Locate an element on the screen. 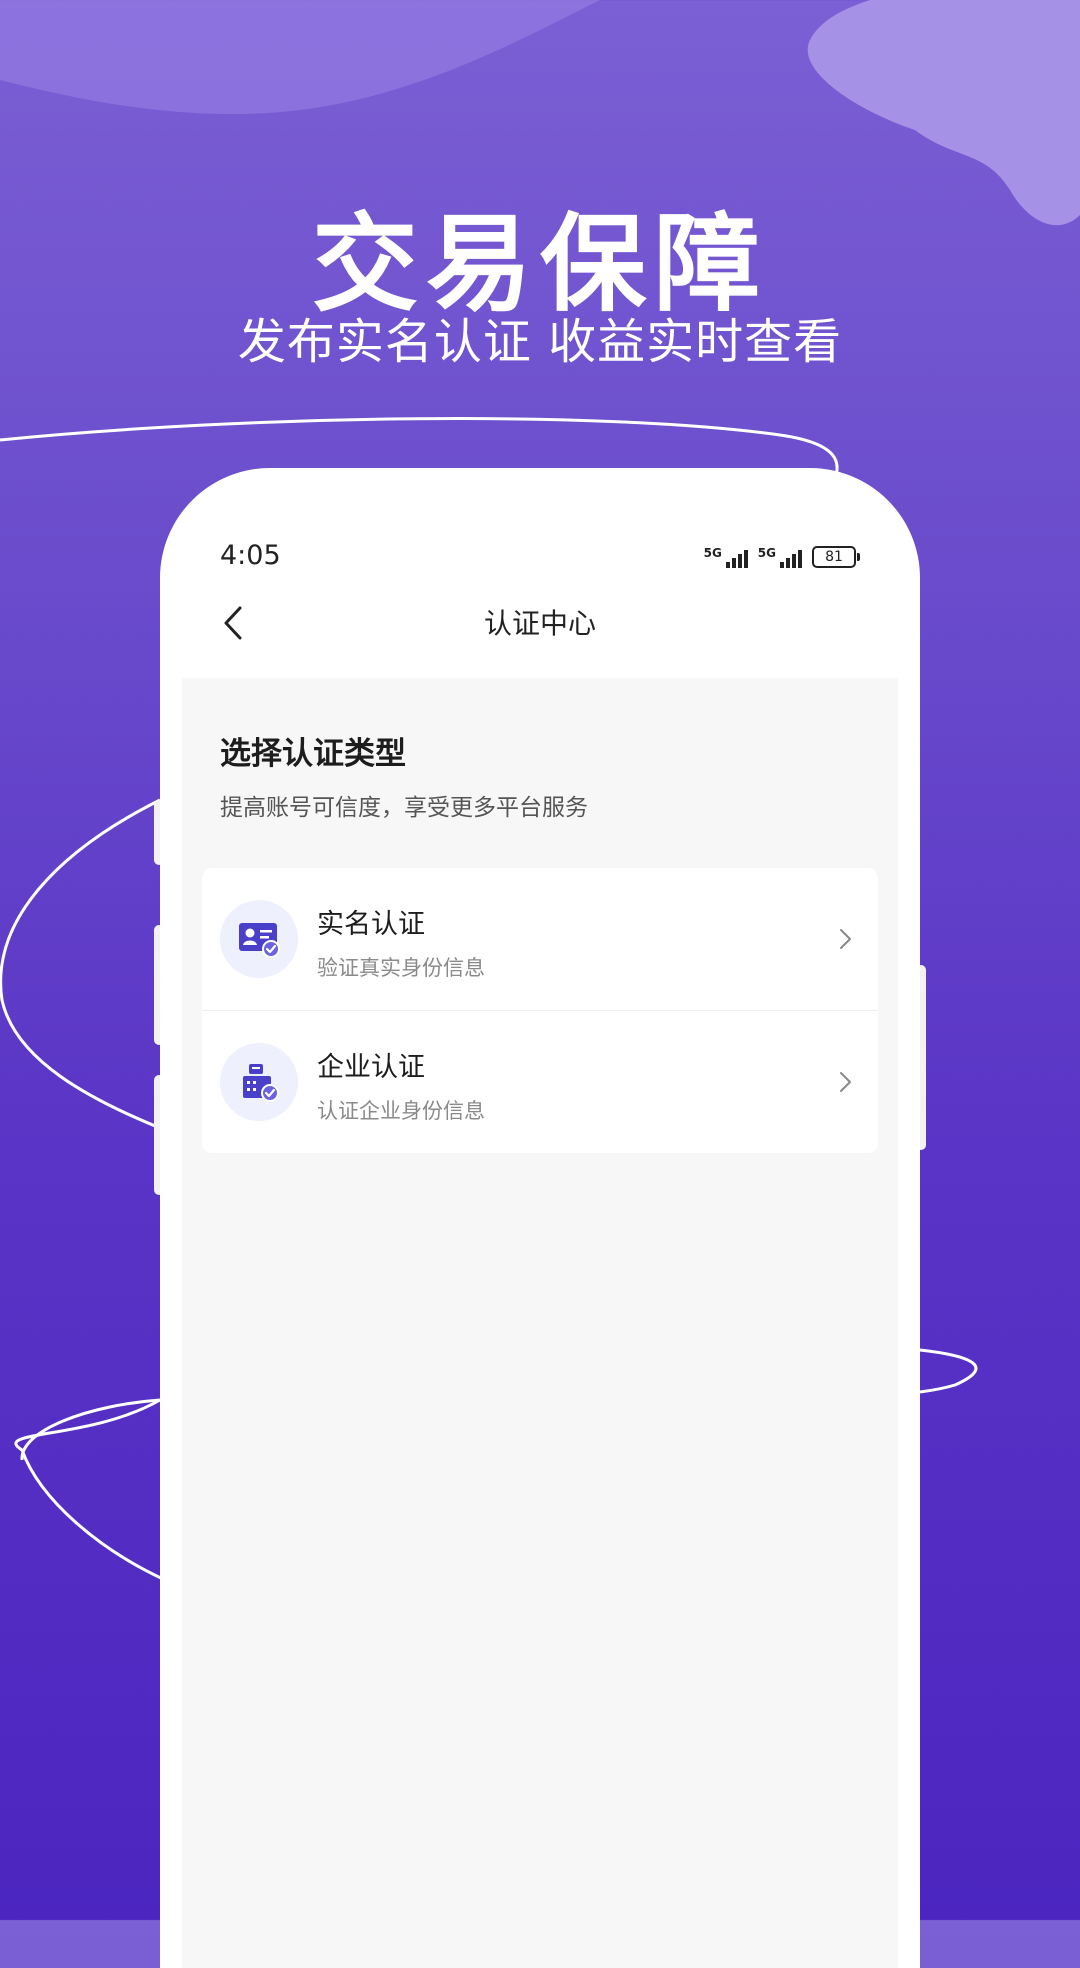  section-title: 选择认证类型 is located at coordinates (313, 754).